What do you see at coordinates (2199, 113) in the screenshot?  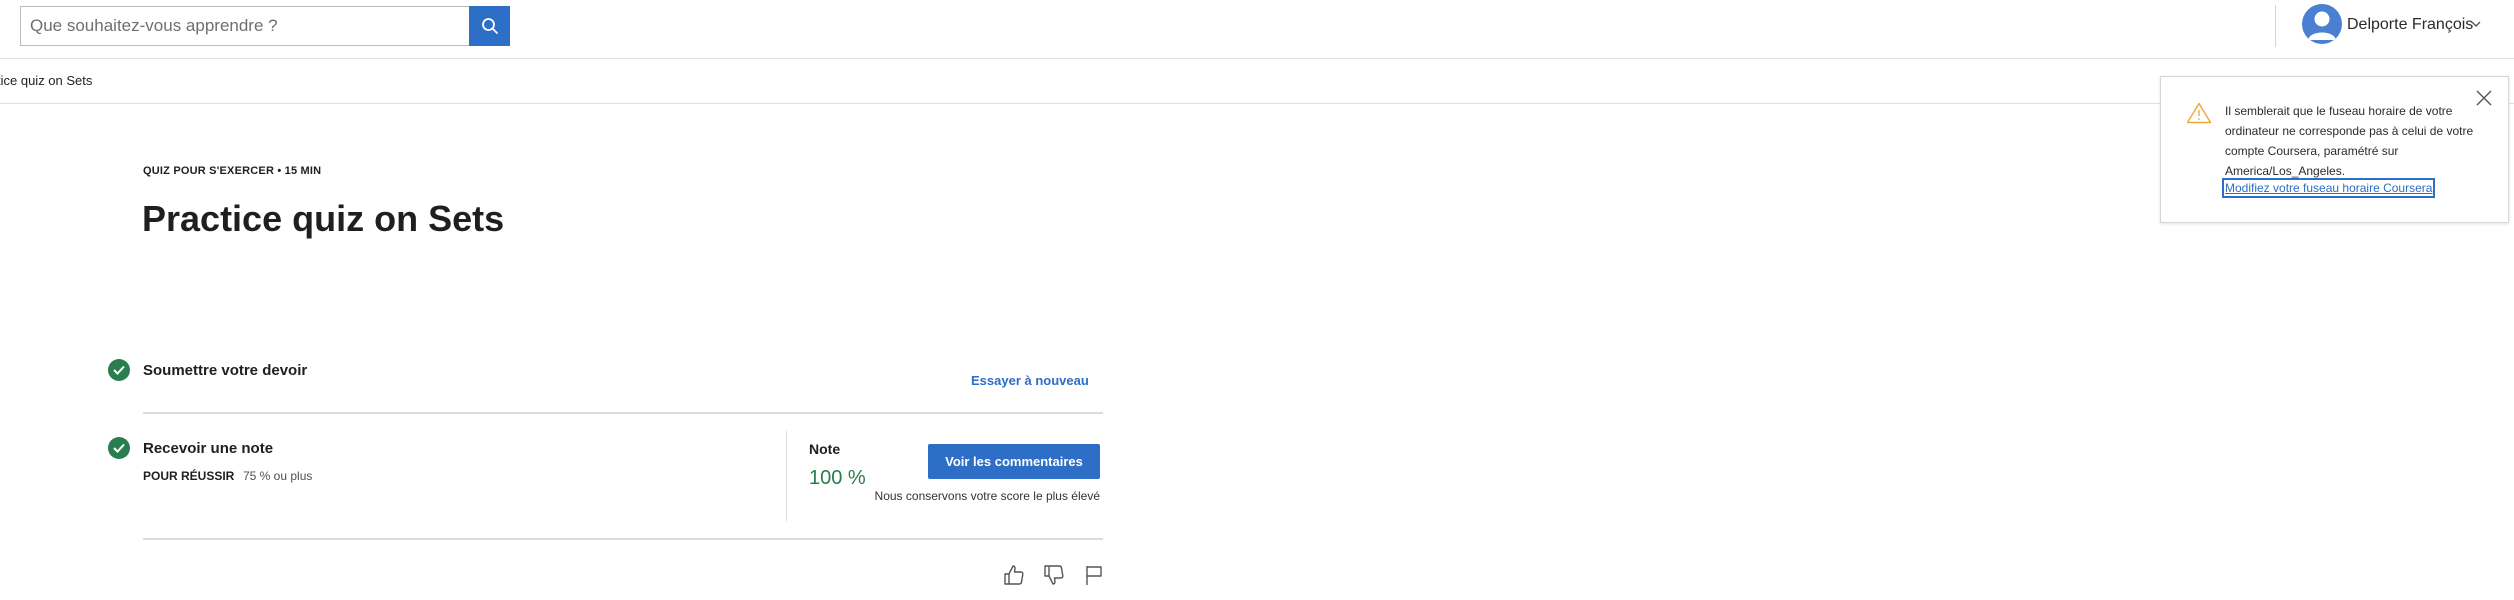 I see `warning-icon` at bounding box center [2199, 113].